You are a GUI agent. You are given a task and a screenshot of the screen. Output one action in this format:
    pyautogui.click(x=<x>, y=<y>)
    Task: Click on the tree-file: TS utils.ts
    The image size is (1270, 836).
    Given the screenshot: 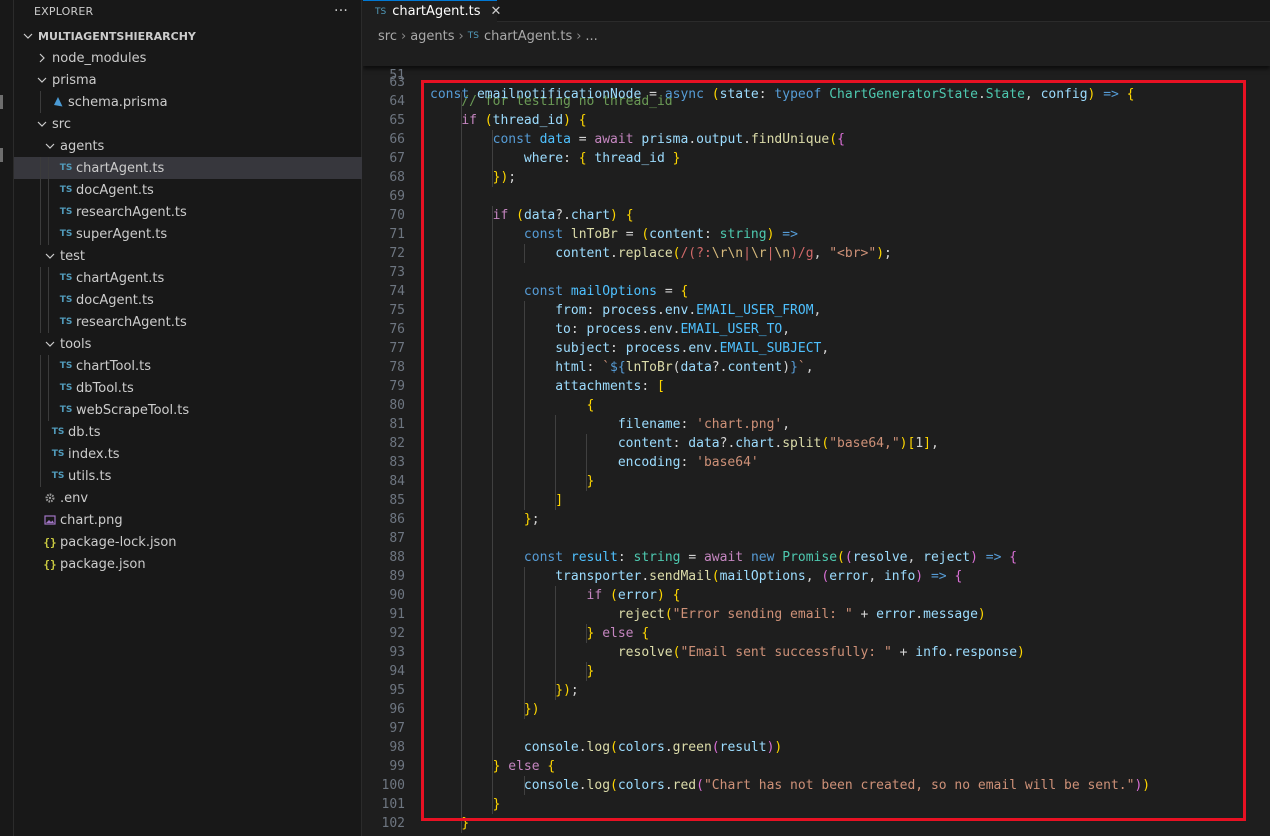 What is the action you would take?
    pyautogui.click(x=188, y=476)
    